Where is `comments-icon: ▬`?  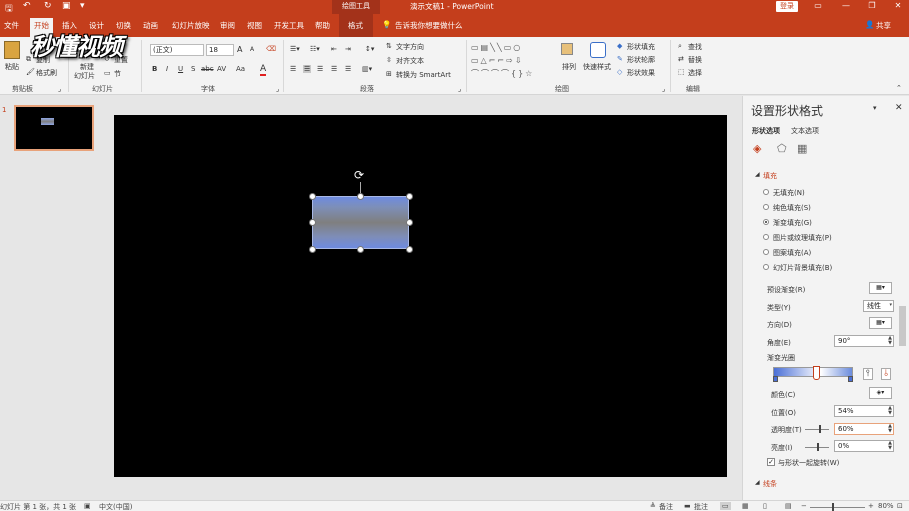 comments-icon: ▬ is located at coordinates (687, 506).